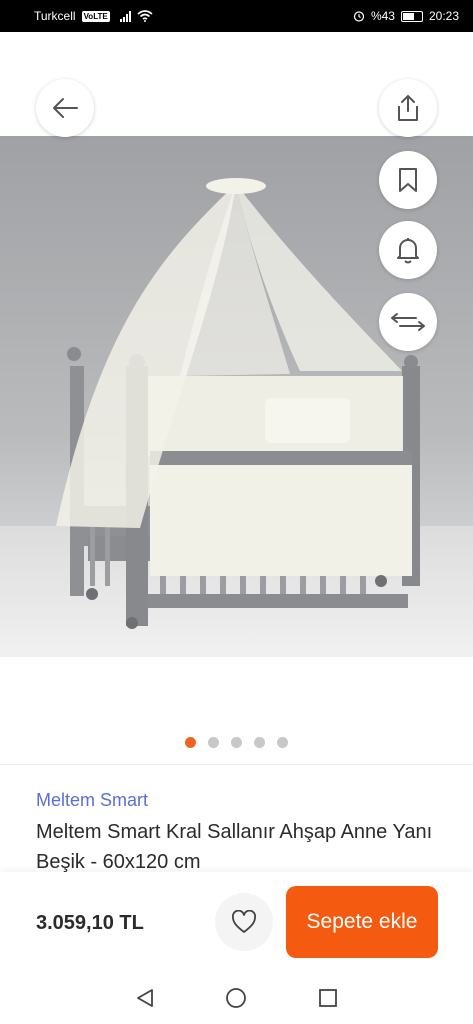 This screenshot has height=1024, width=473. I want to click on compare-button, so click(408, 322).